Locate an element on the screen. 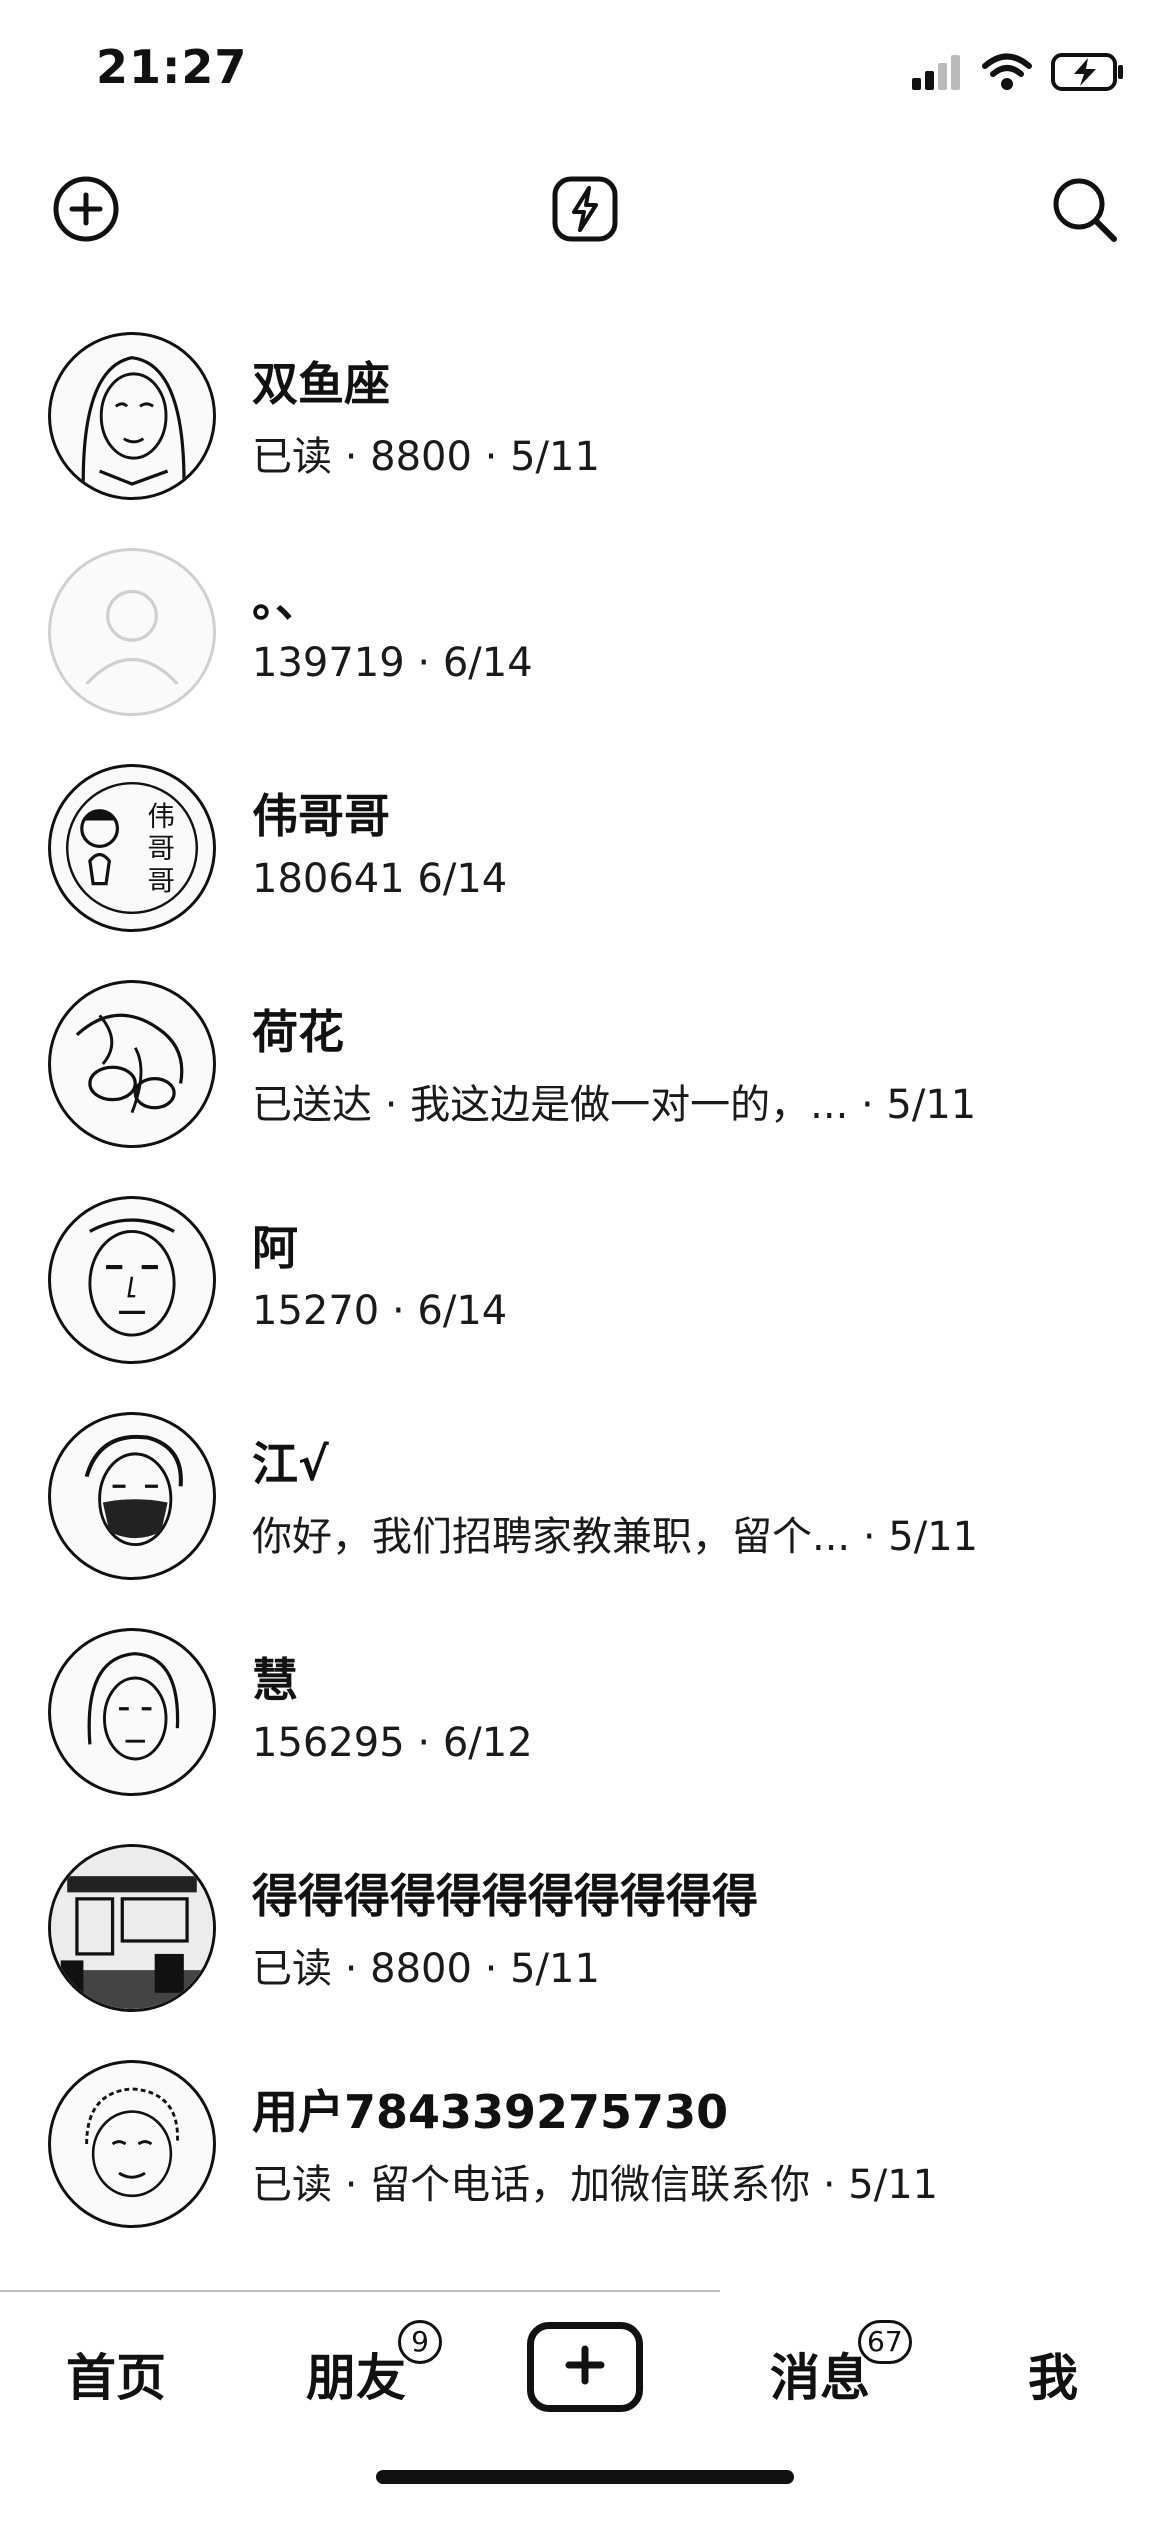 The height and width of the screenshot is (2532, 1170). bottom-tab-bar: 首页 朋友 9 消息 67 我 is located at coordinates (585, 2370).